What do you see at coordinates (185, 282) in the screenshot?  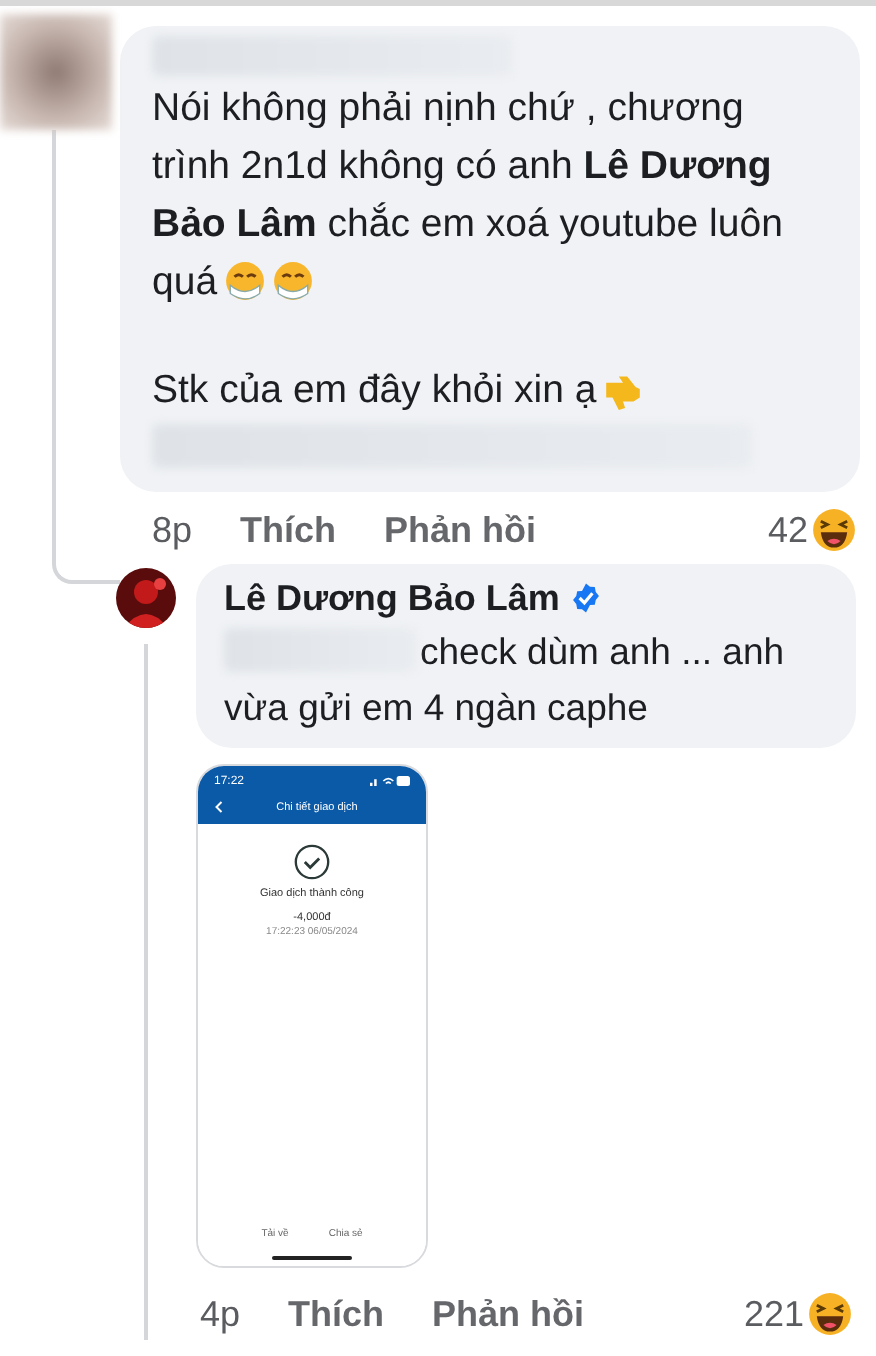 I see `comment-text: quá` at bounding box center [185, 282].